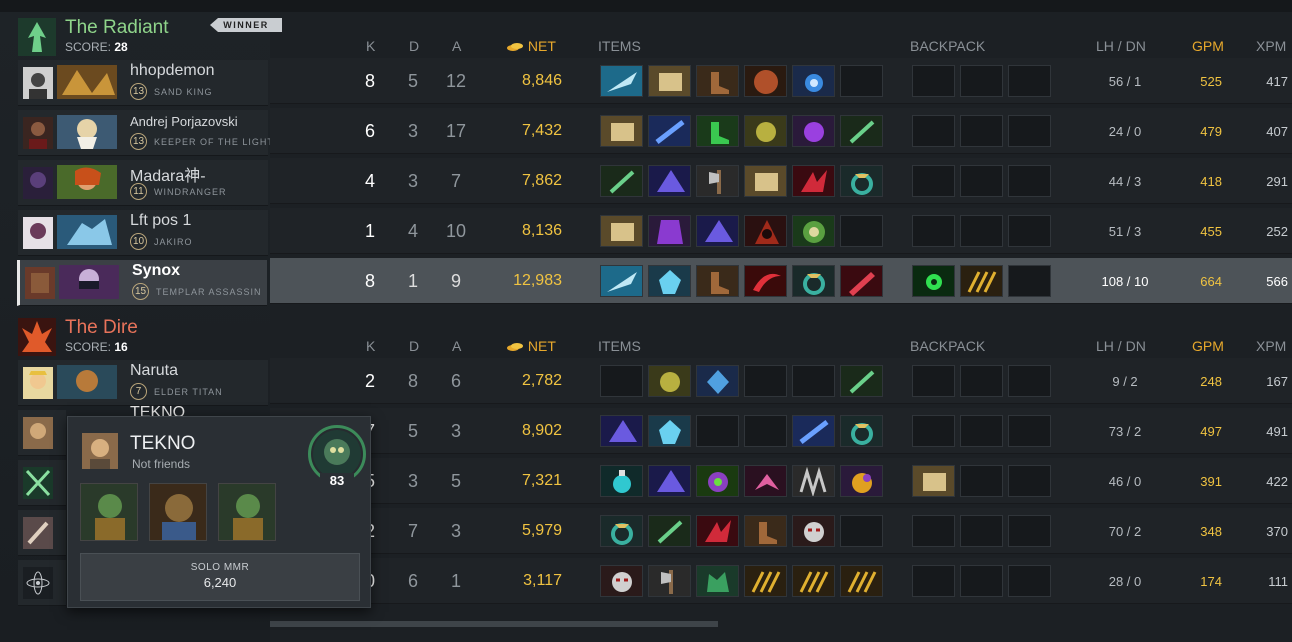  I want to click on player-name: Synox, so click(156, 271).